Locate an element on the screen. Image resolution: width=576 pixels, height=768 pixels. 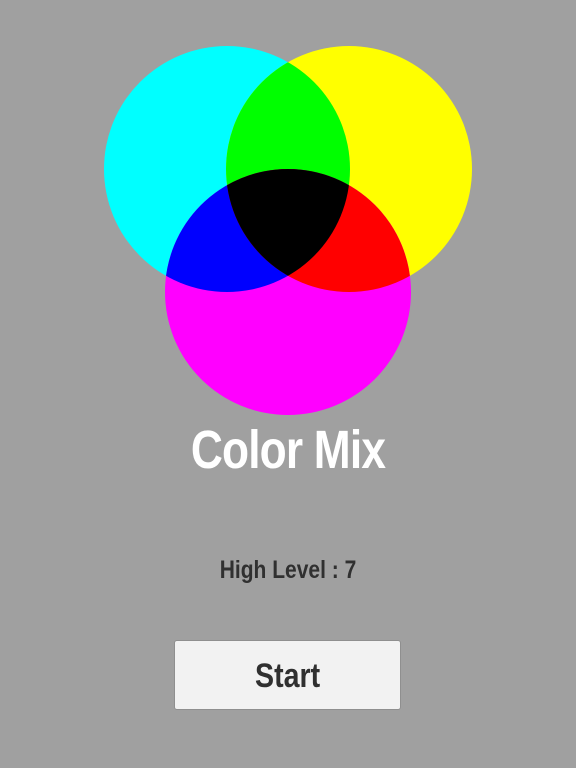
start-button-label: Start is located at coordinates (288, 676).